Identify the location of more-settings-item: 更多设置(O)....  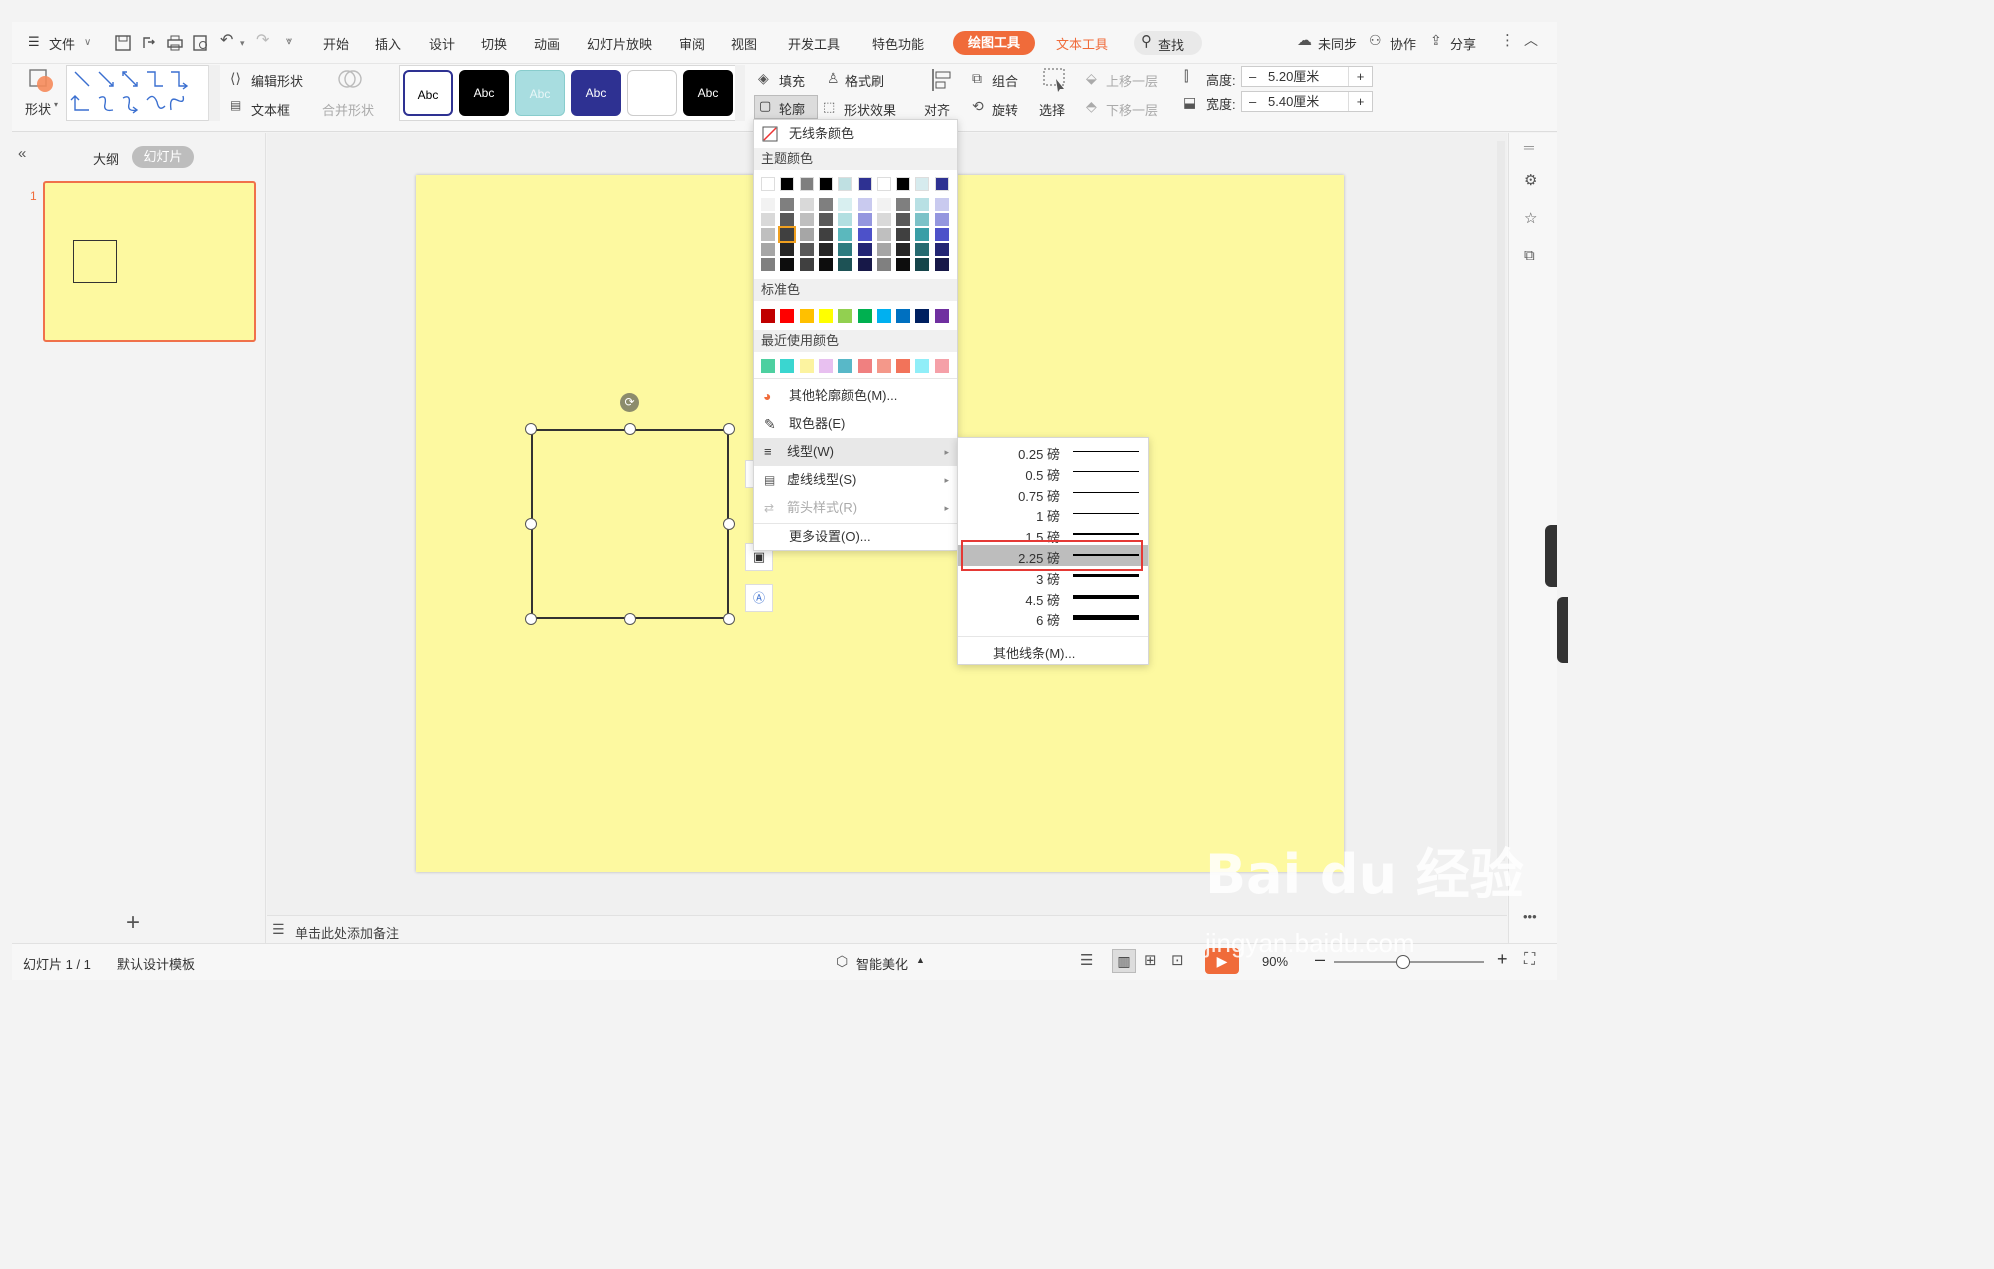
(855, 537).